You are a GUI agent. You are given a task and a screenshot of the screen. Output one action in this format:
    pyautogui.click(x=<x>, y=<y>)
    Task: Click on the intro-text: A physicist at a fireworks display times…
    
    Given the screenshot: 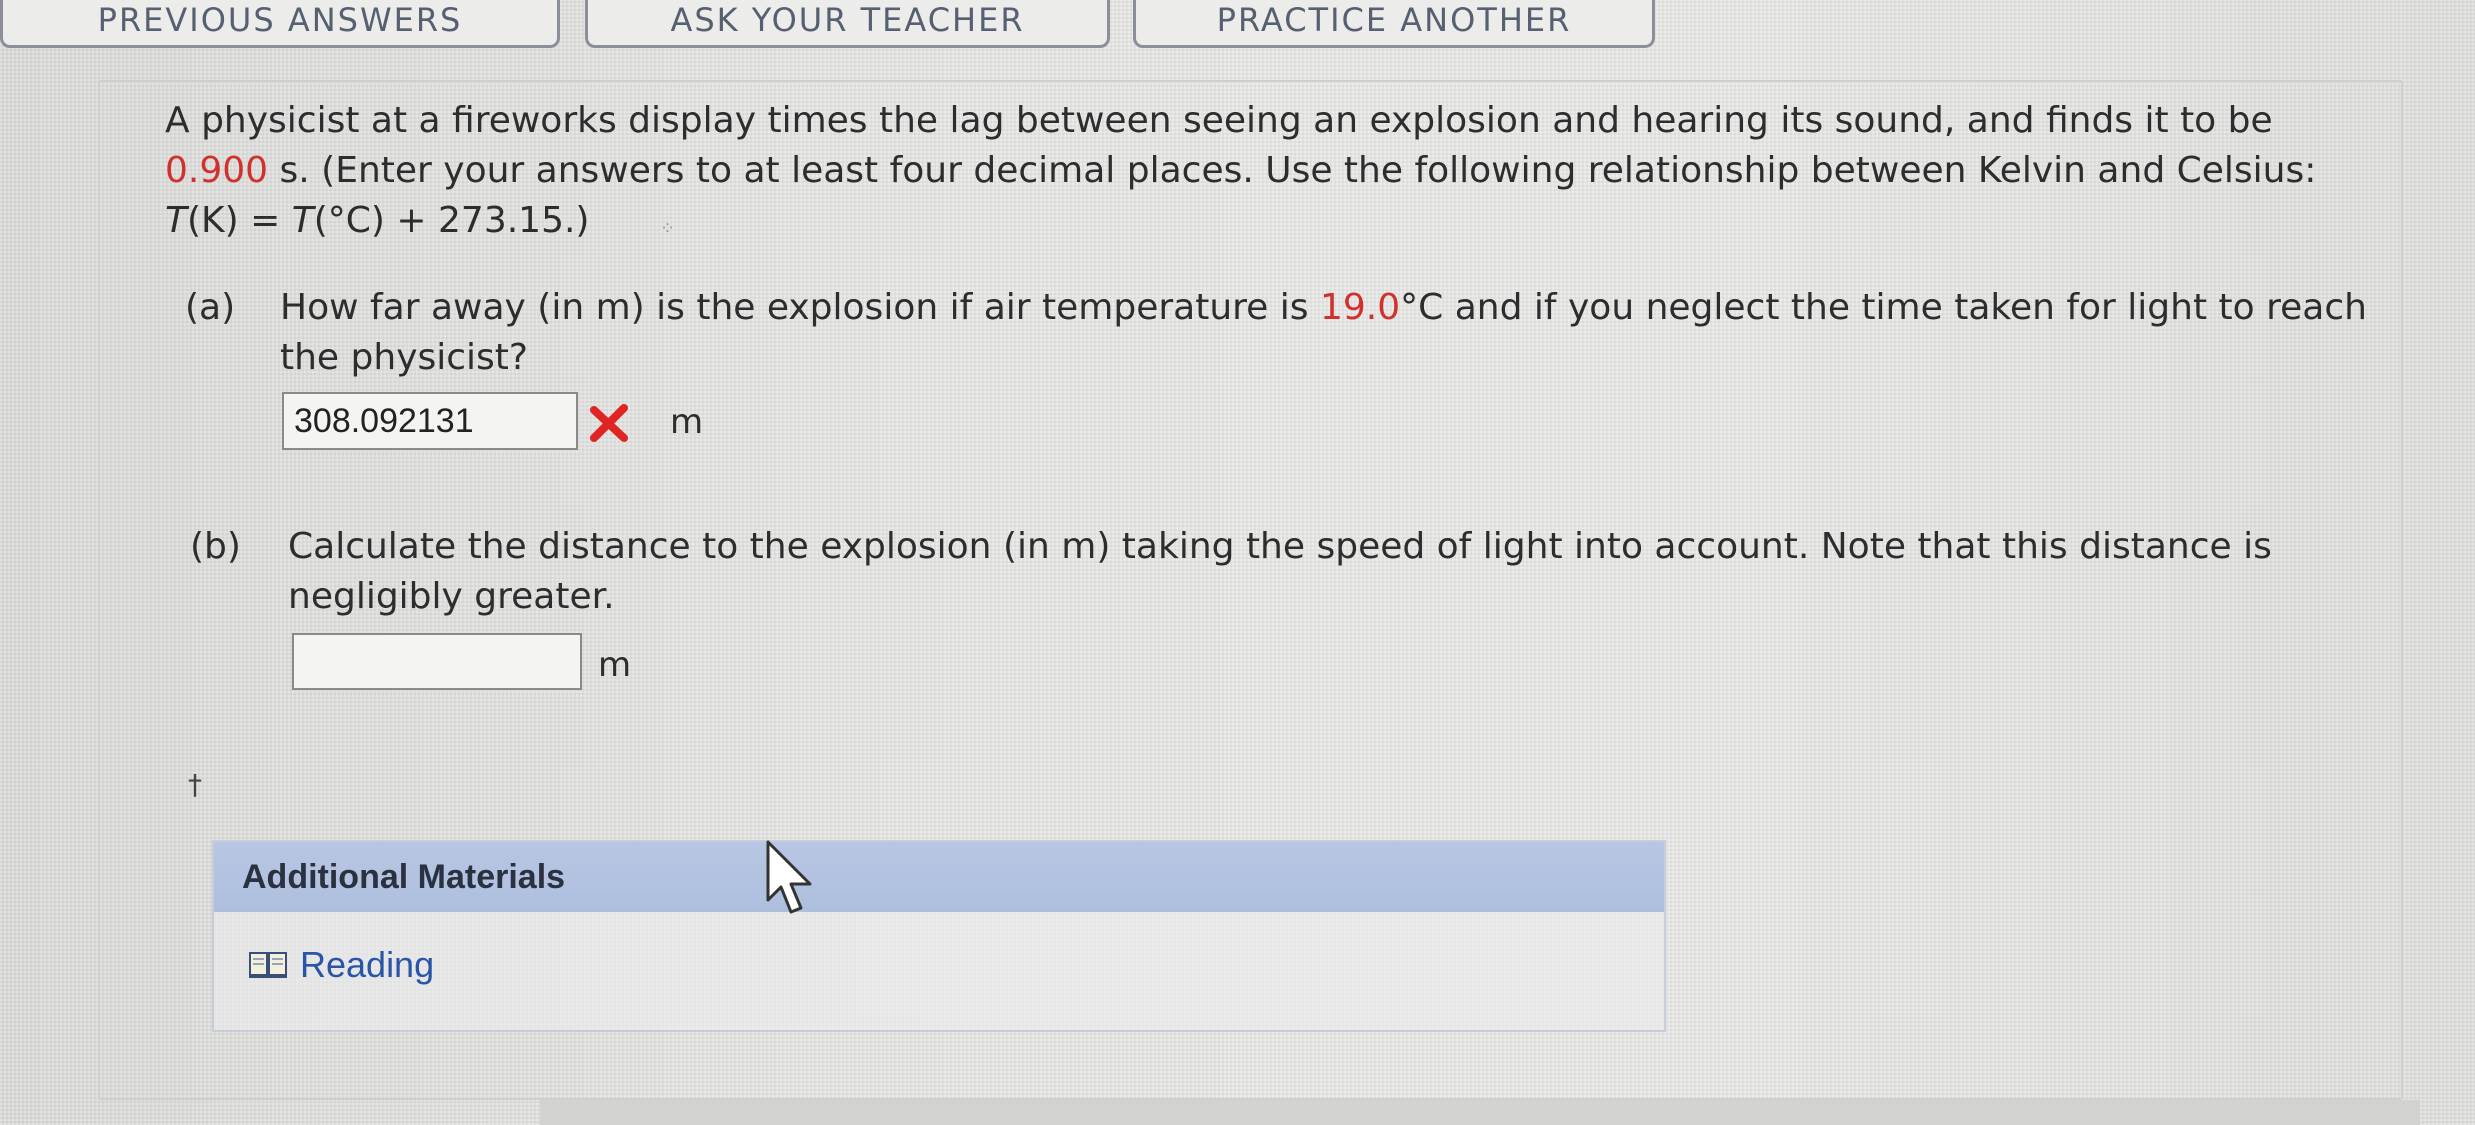 What is the action you would take?
    pyautogui.click(x=1219, y=120)
    